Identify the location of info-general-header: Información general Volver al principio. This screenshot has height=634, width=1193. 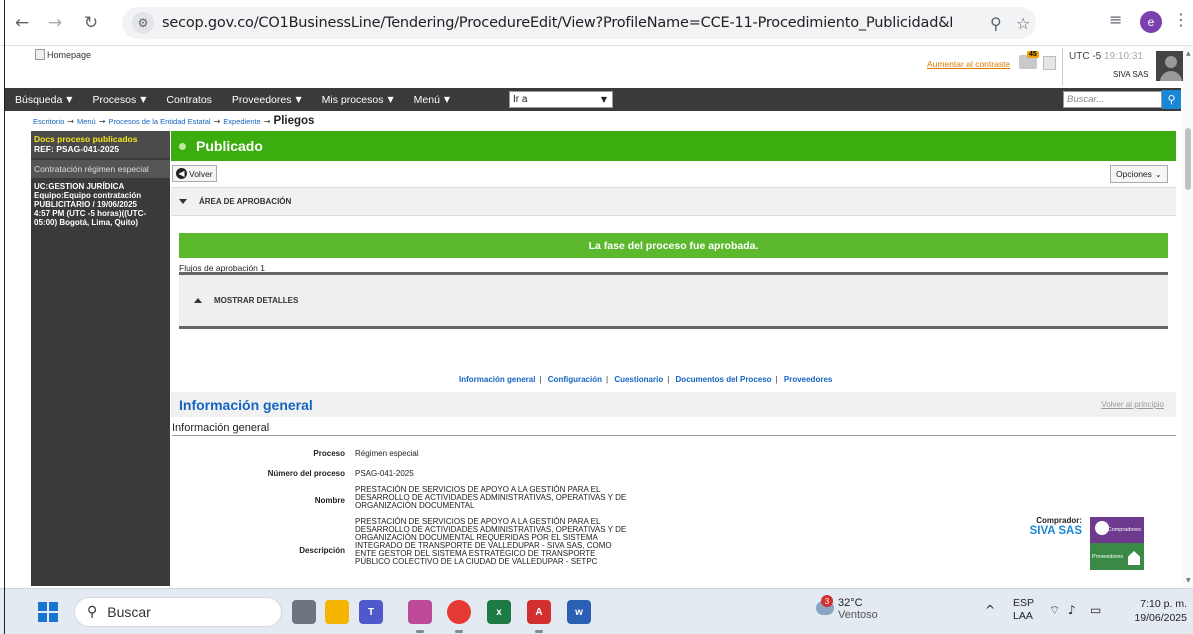
(673, 404).